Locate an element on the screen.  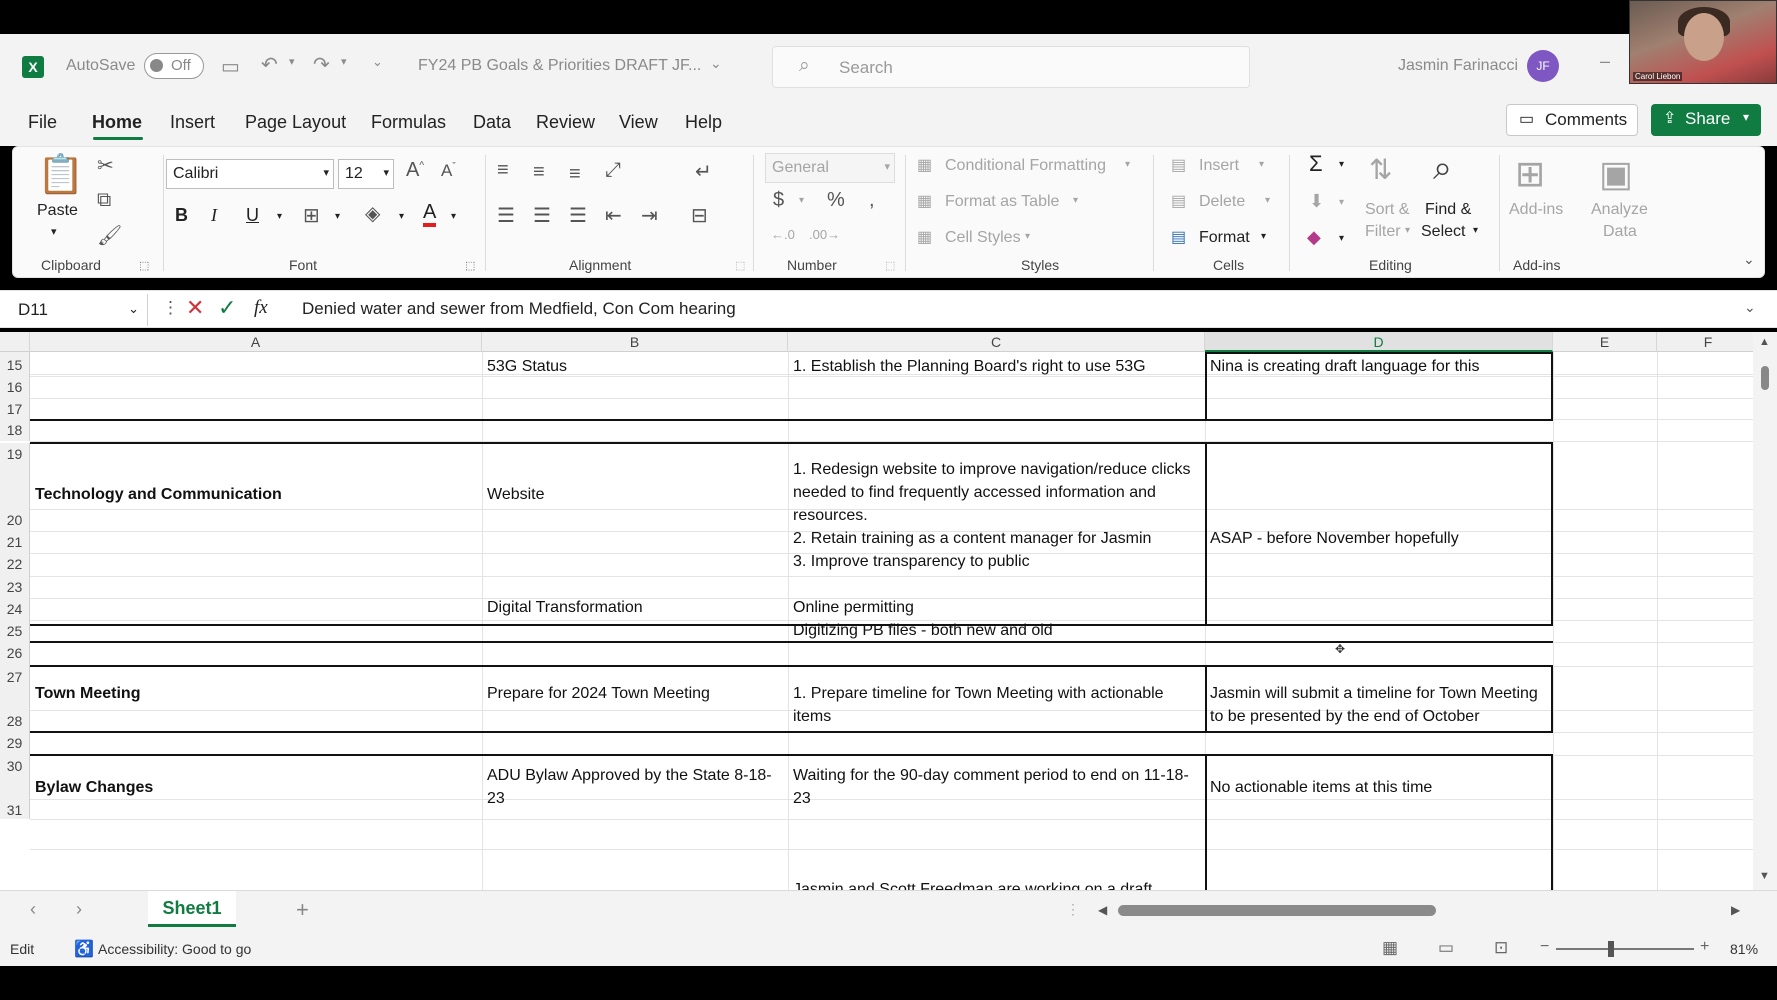
column-header-d: D is located at coordinates (1379, 342).